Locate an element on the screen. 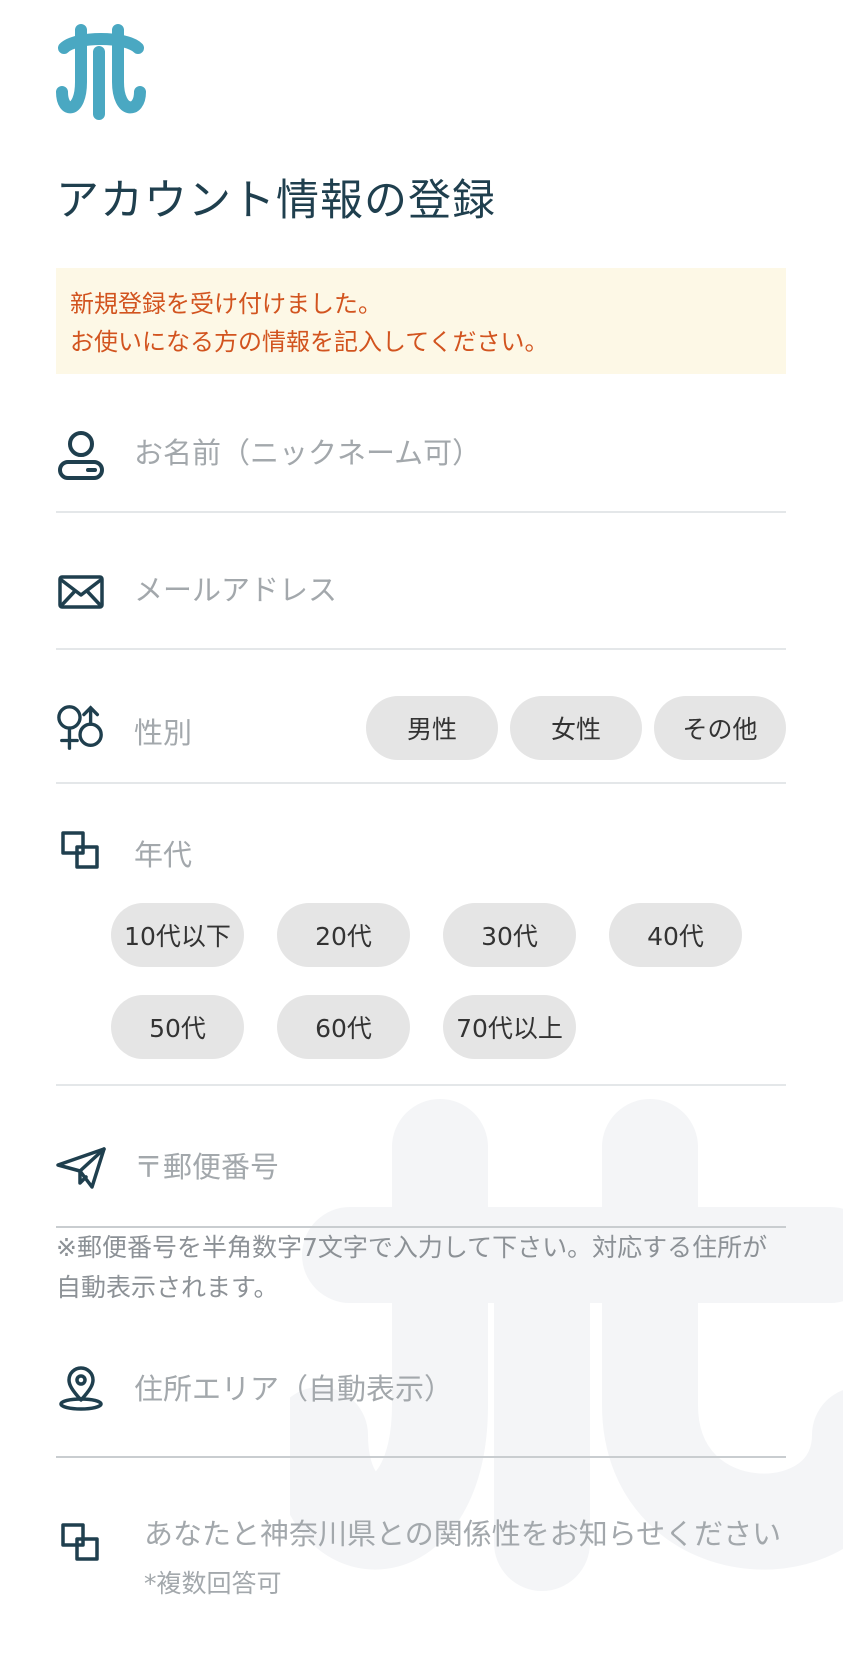 The width and height of the screenshot is (843, 1675). notice-banner: 新規登録を受け付けました。 お使いになる方の情報を記入してください。 is located at coordinates (421, 321).